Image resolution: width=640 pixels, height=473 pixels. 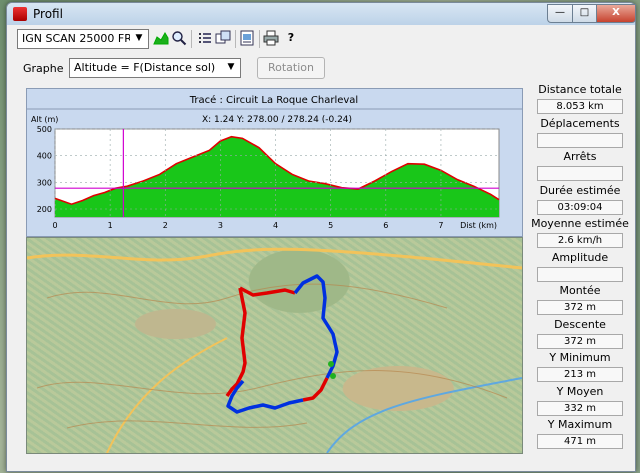 What do you see at coordinates (76, 38) in the screenshot?
I see `map-layer-value: IGN SCAN 25000 FRAI` at bounding box center [76, 38].